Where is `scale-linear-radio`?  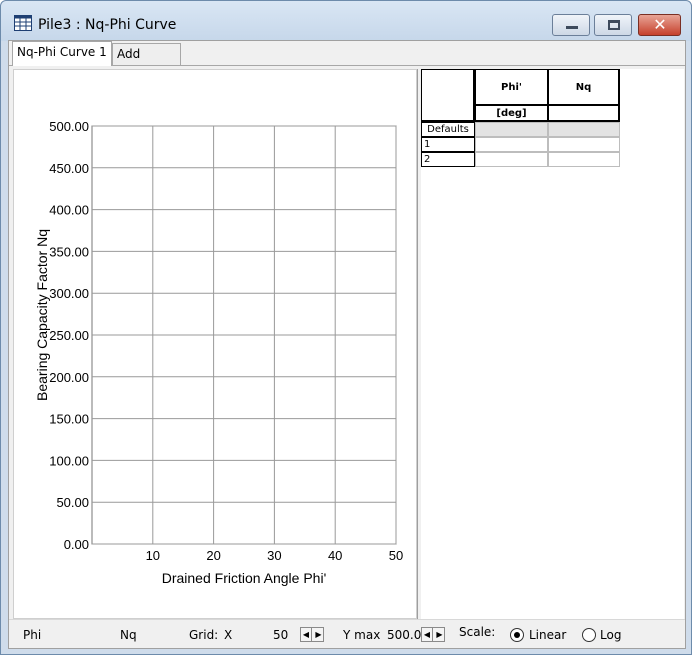
scale-linear-radio is located at coordinates (517, 635).